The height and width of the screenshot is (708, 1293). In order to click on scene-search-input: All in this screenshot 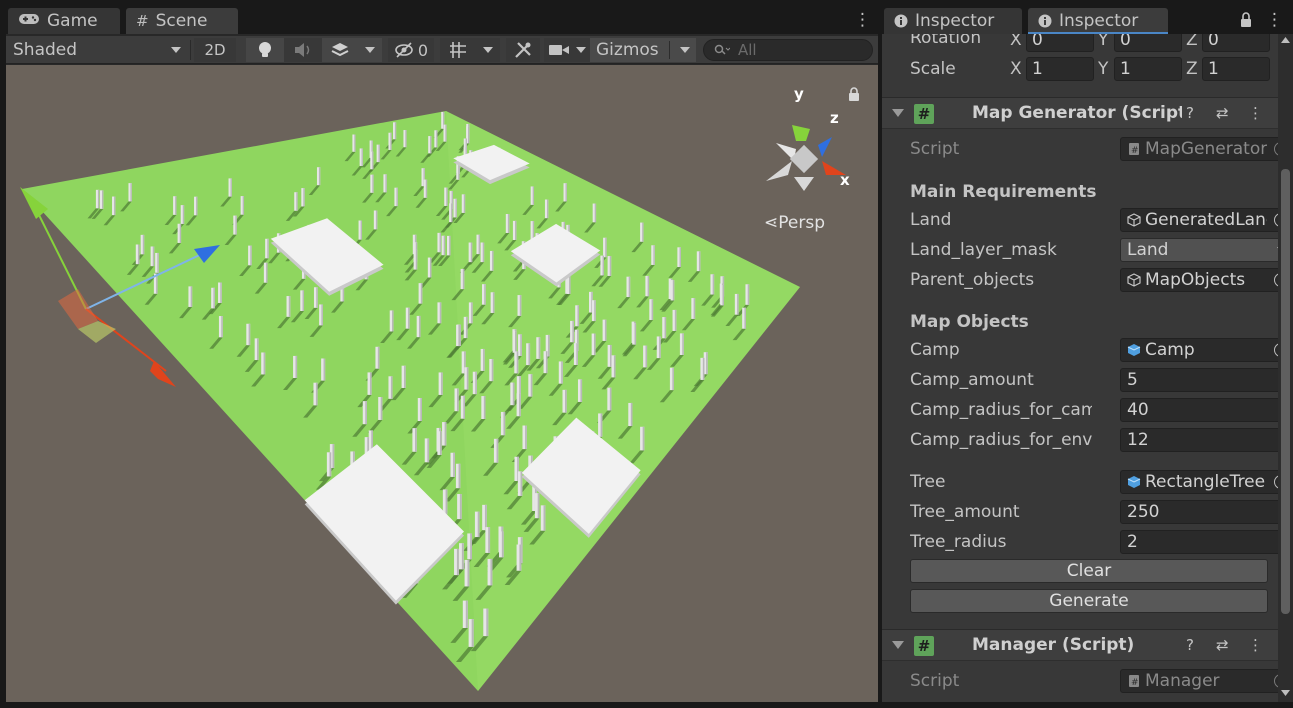, I will do `click(788, 50)`.